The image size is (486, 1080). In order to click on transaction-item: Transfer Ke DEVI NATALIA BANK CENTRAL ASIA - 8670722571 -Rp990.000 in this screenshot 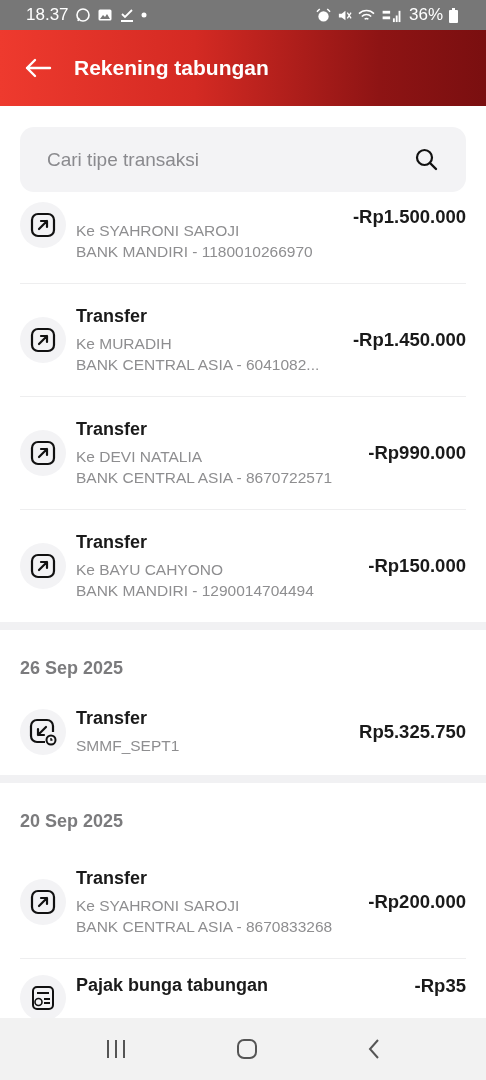, I will do `click(243, 453)`.